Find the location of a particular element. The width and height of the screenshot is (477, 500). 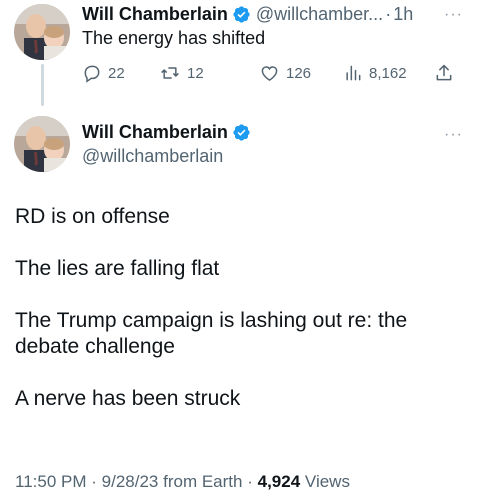

retweet-icon is located at coordinates (170, 73).